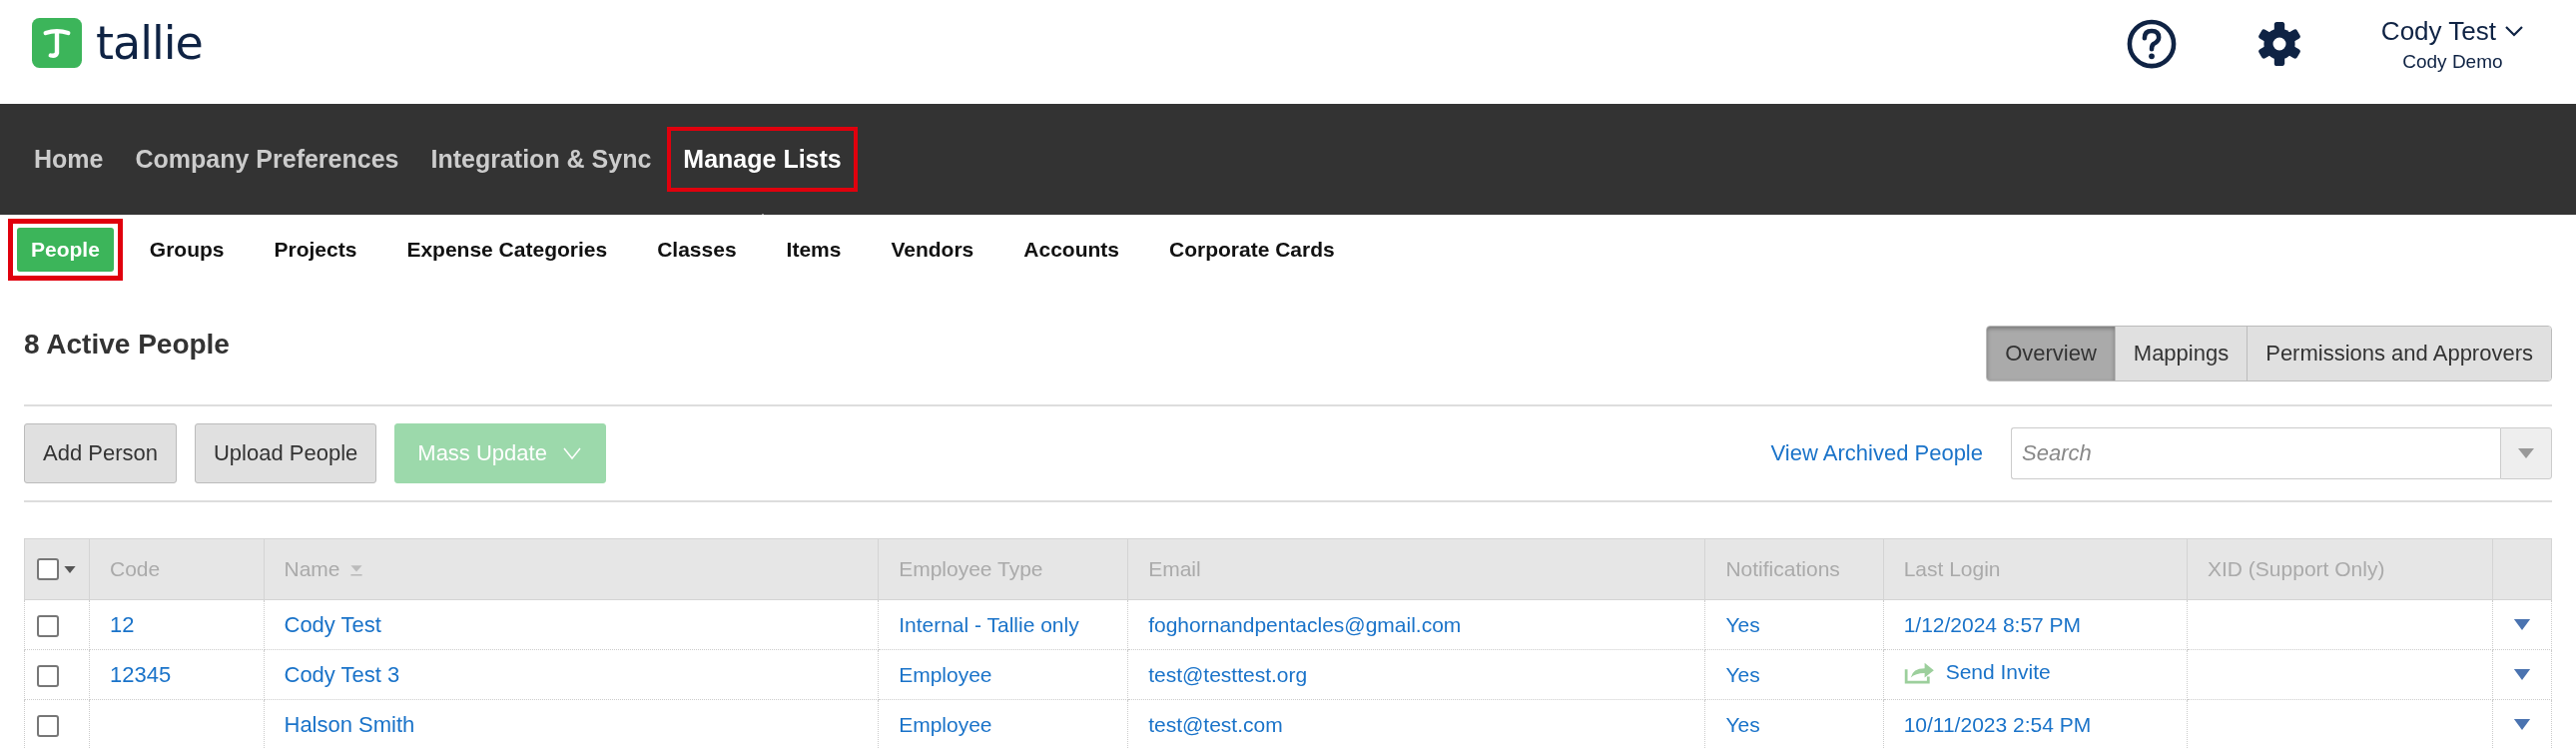 This screenshot has height=749, width=2576. I want to click on main-nav-tab: Home, so click(69, 159).